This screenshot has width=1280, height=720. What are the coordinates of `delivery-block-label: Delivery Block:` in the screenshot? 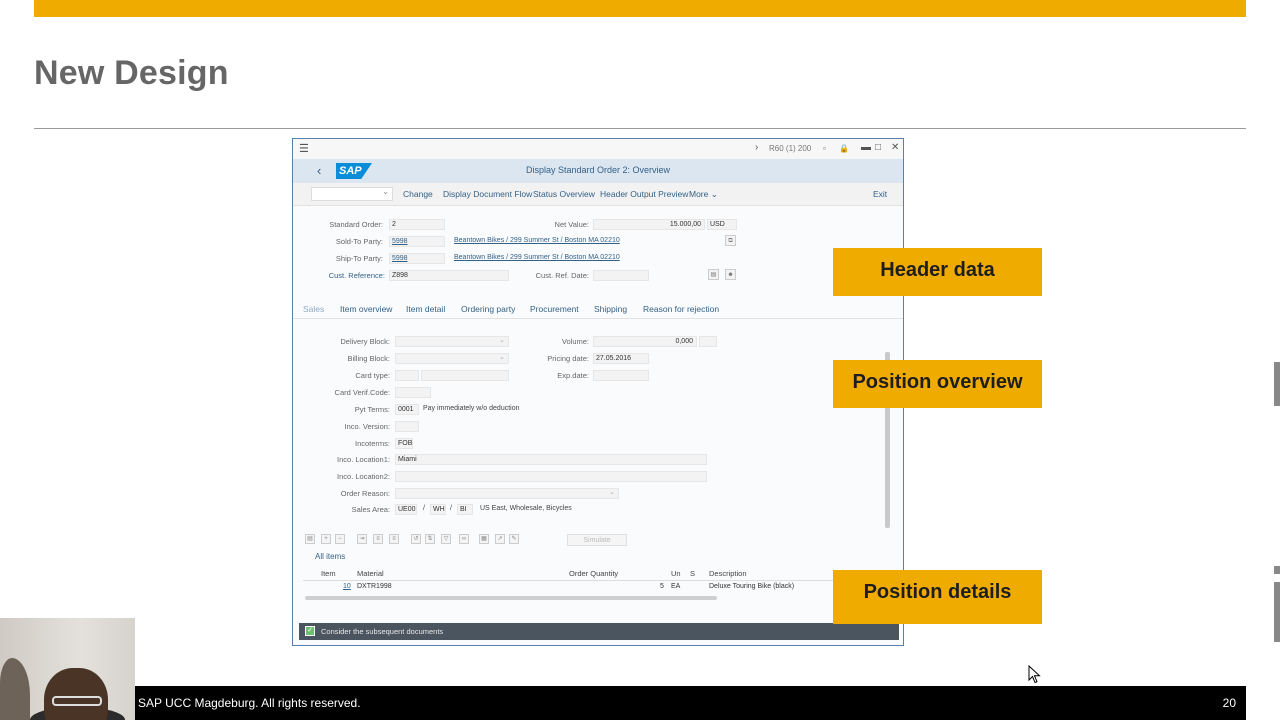 It's located at (365, 341).